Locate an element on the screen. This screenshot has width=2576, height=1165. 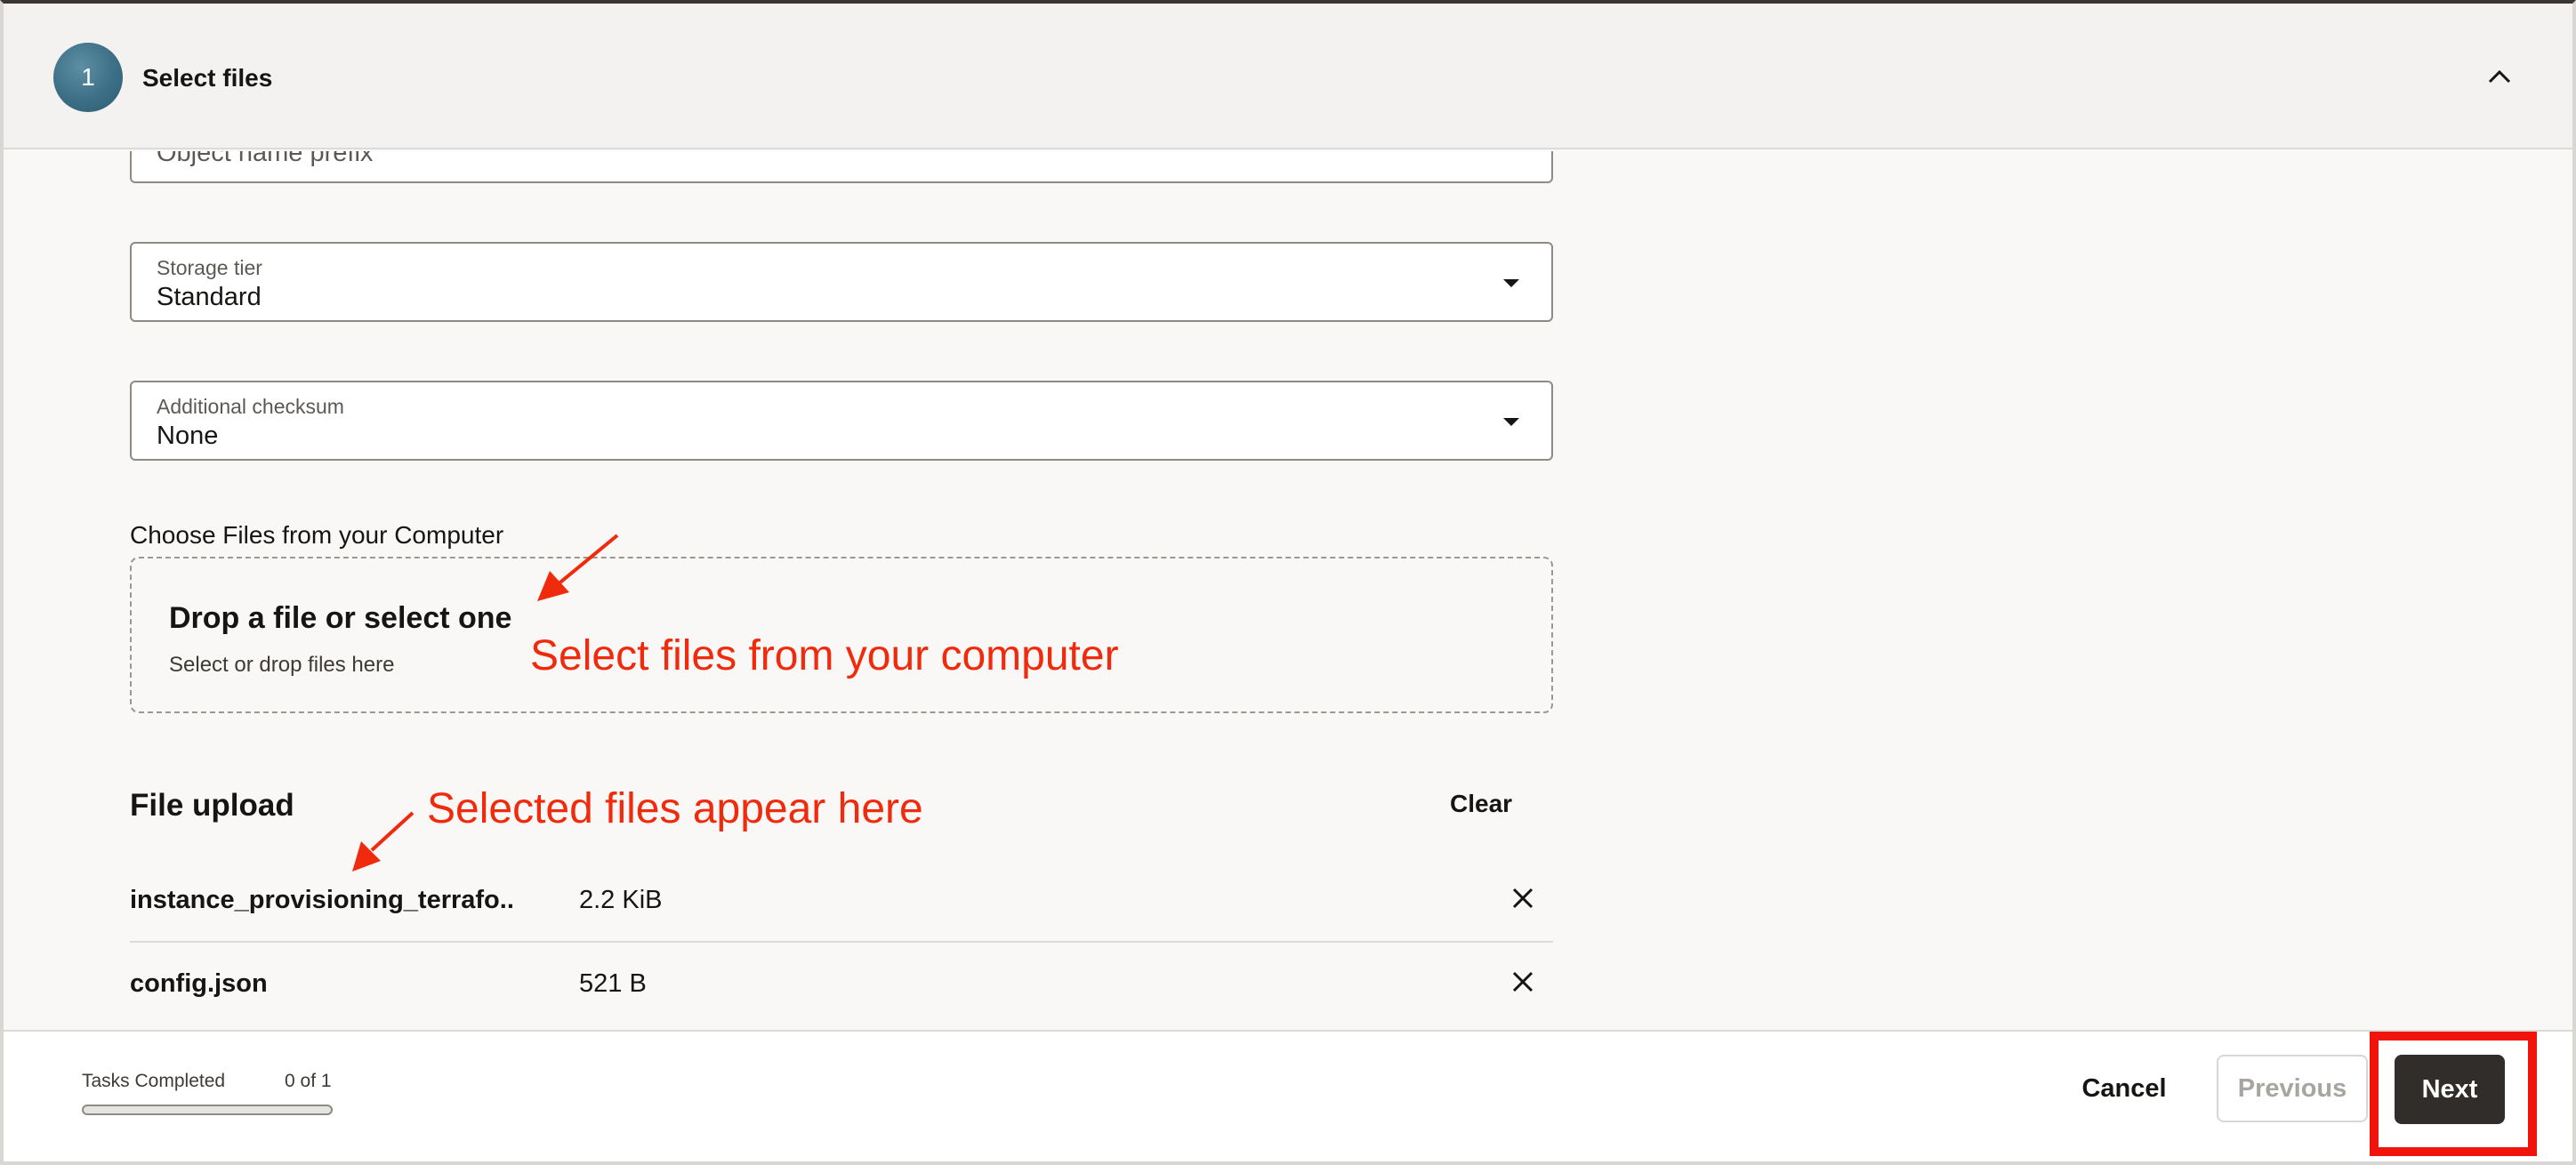
previous-button: Previous is located at coordinates (2292, 1089).